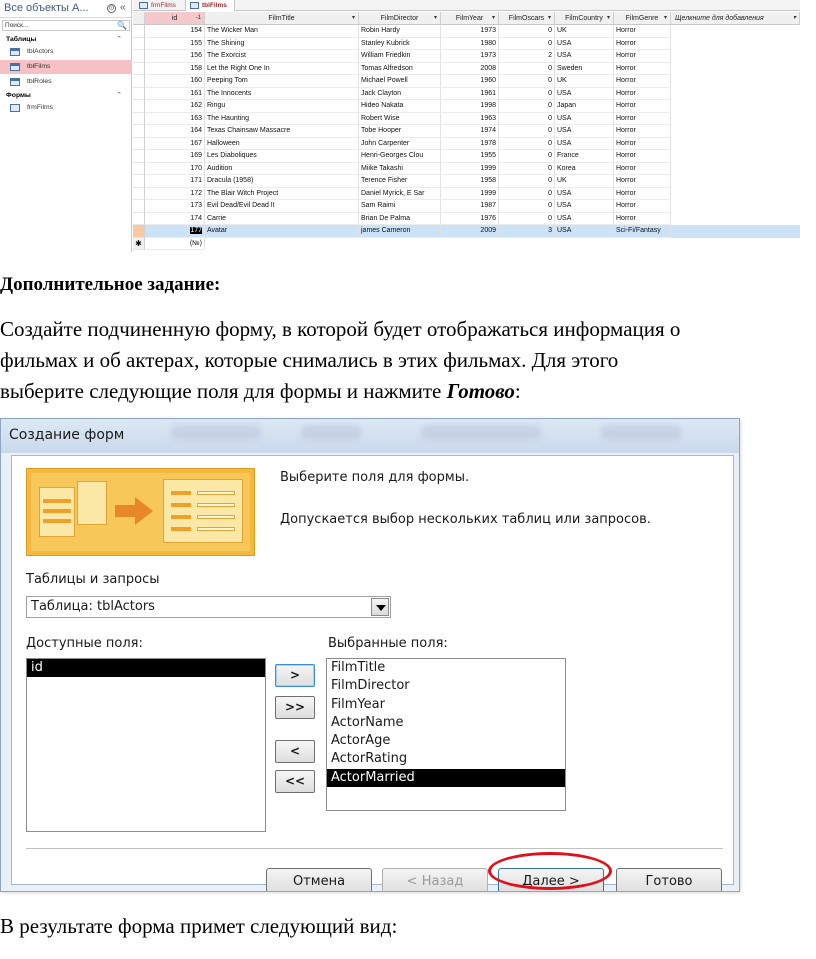 Image resolution: width=816 pixels, height=959 pixels. What do you see at coordinates (584, 18) in the screenshot?
I see `column-header: FilmCountry ▾` at bounding box center [584, 18].